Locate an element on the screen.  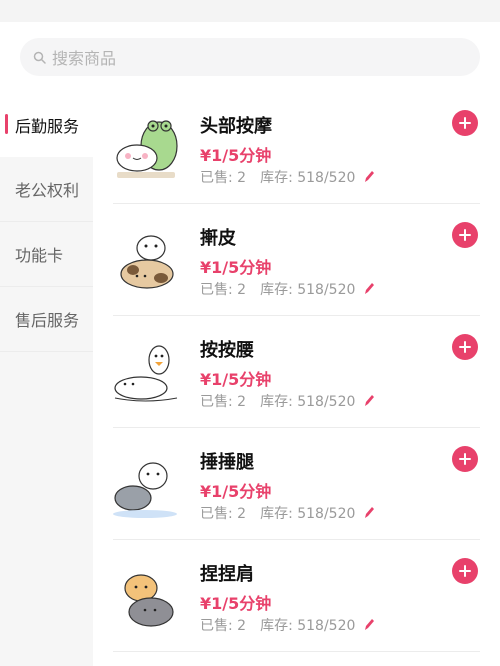
sidebar-item-label: 功能卡 is located at coordinates (39, 255).